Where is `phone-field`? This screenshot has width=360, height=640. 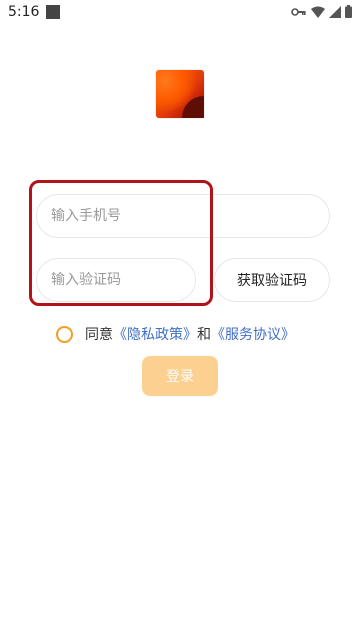 phone-field is located at coordinates (183, 216).